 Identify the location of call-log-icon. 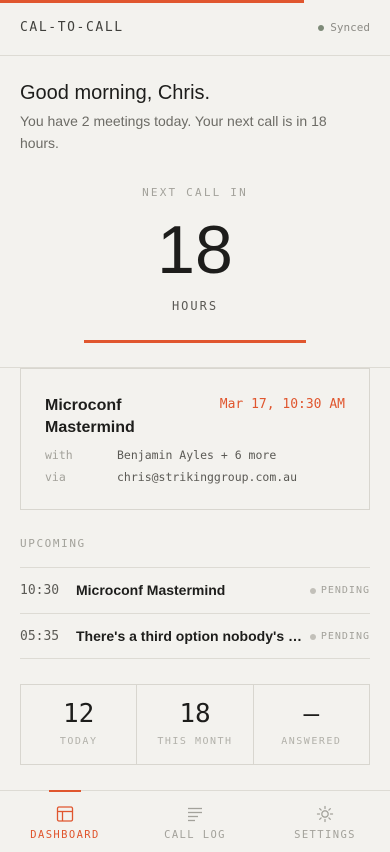
(195, 814).